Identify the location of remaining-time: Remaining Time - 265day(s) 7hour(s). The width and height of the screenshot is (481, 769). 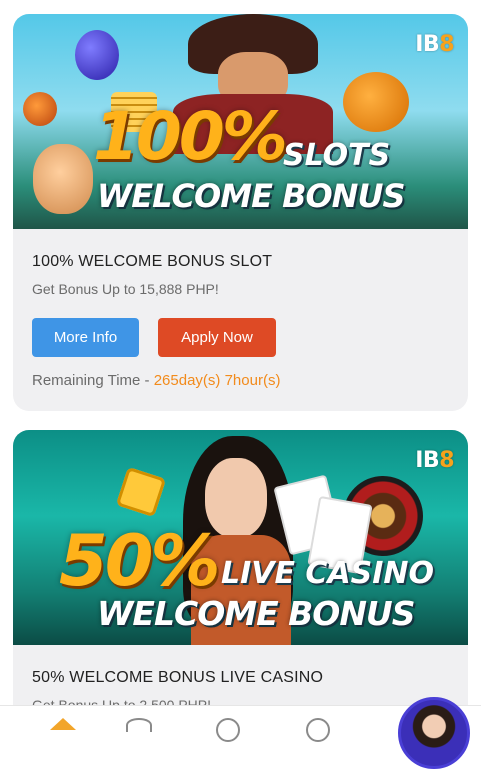
(240, 380).